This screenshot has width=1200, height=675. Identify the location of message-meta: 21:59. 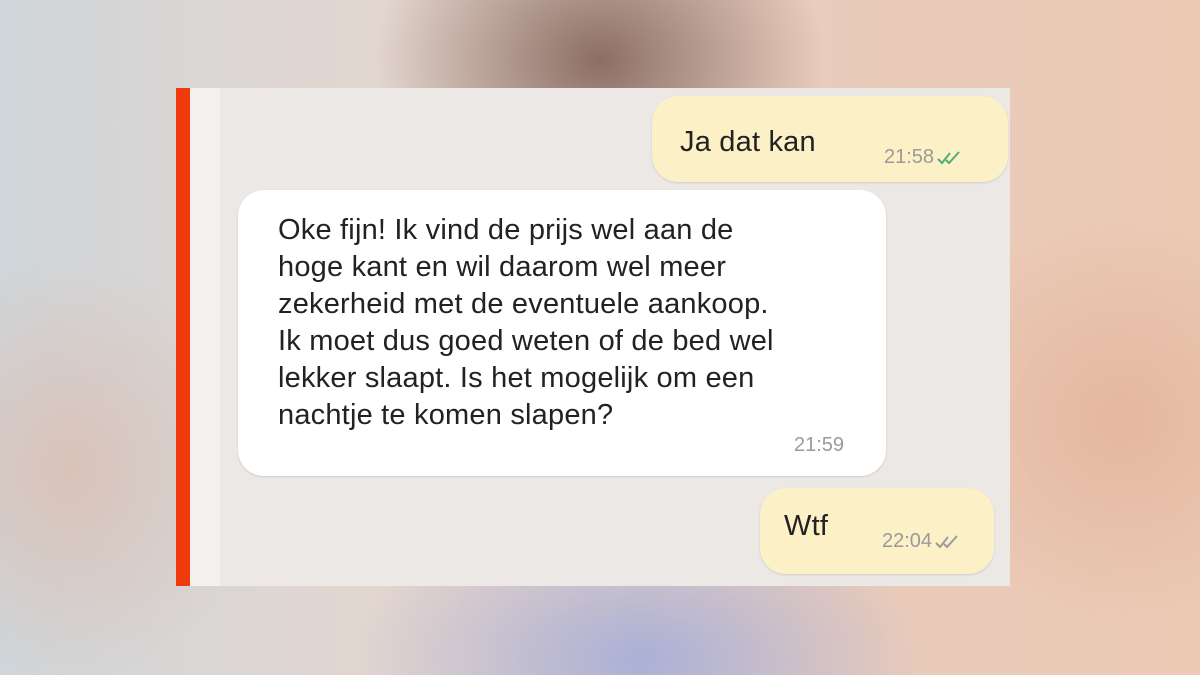
(819, 445).